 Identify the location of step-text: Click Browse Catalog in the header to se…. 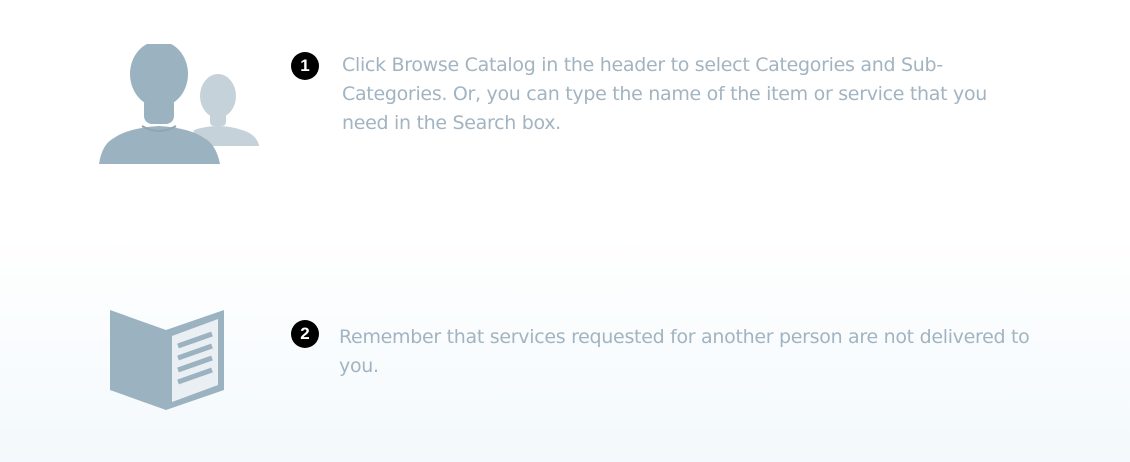
(665, 94).